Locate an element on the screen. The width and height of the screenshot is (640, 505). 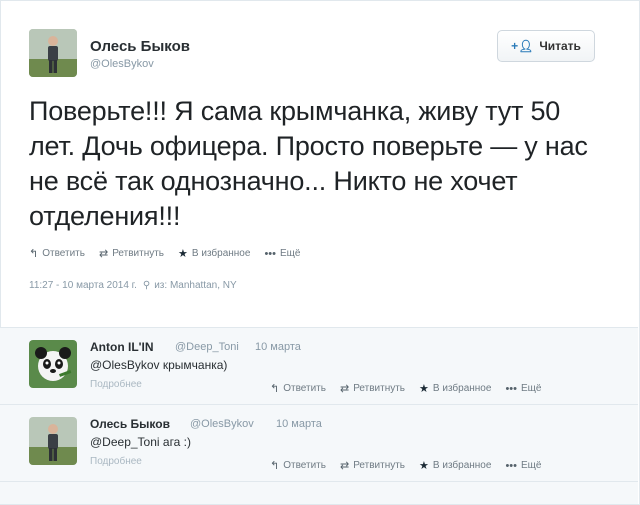
tweet-timestamp: 11:27 - 10 марта 2014 г. is located at coordinates (83, 285).